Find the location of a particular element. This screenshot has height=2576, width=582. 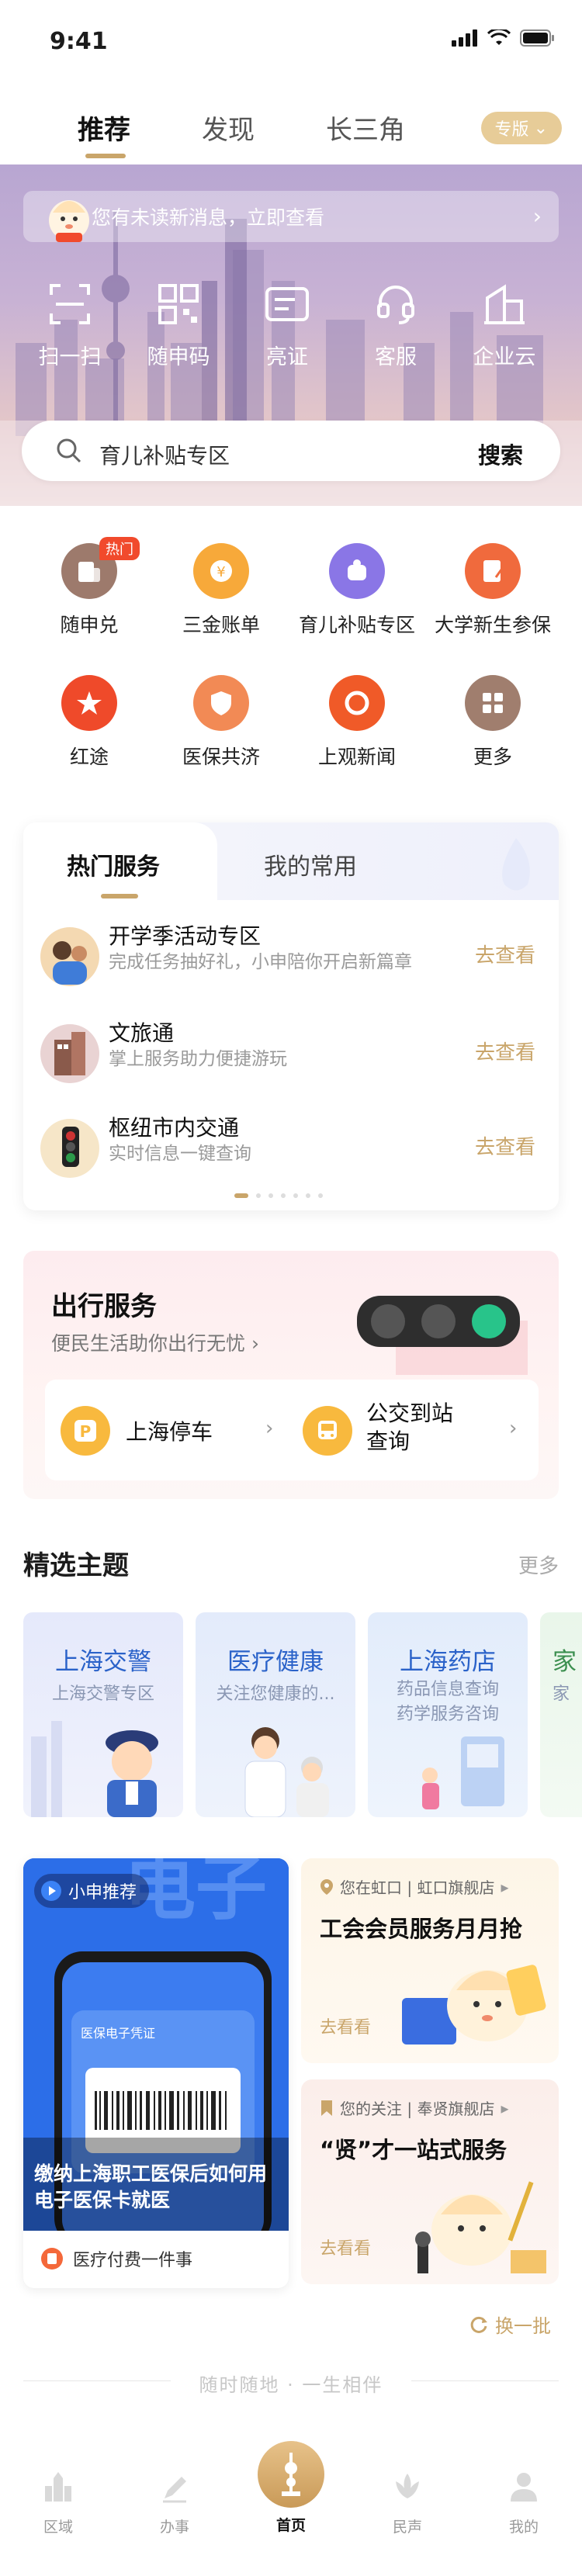

status-icons is located at coordinates (504, 38).